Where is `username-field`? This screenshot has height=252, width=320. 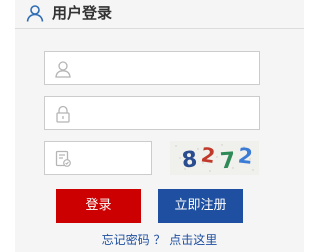
username-field is located at coordinates (152, 68).